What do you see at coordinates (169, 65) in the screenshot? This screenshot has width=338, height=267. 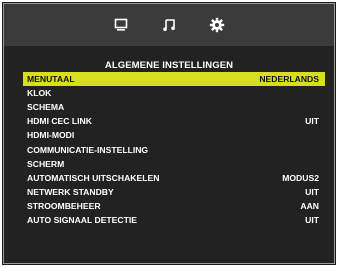 I see `menu-title: ALGEMENE INSTELLINGEN` at bounding box center [169, 65].